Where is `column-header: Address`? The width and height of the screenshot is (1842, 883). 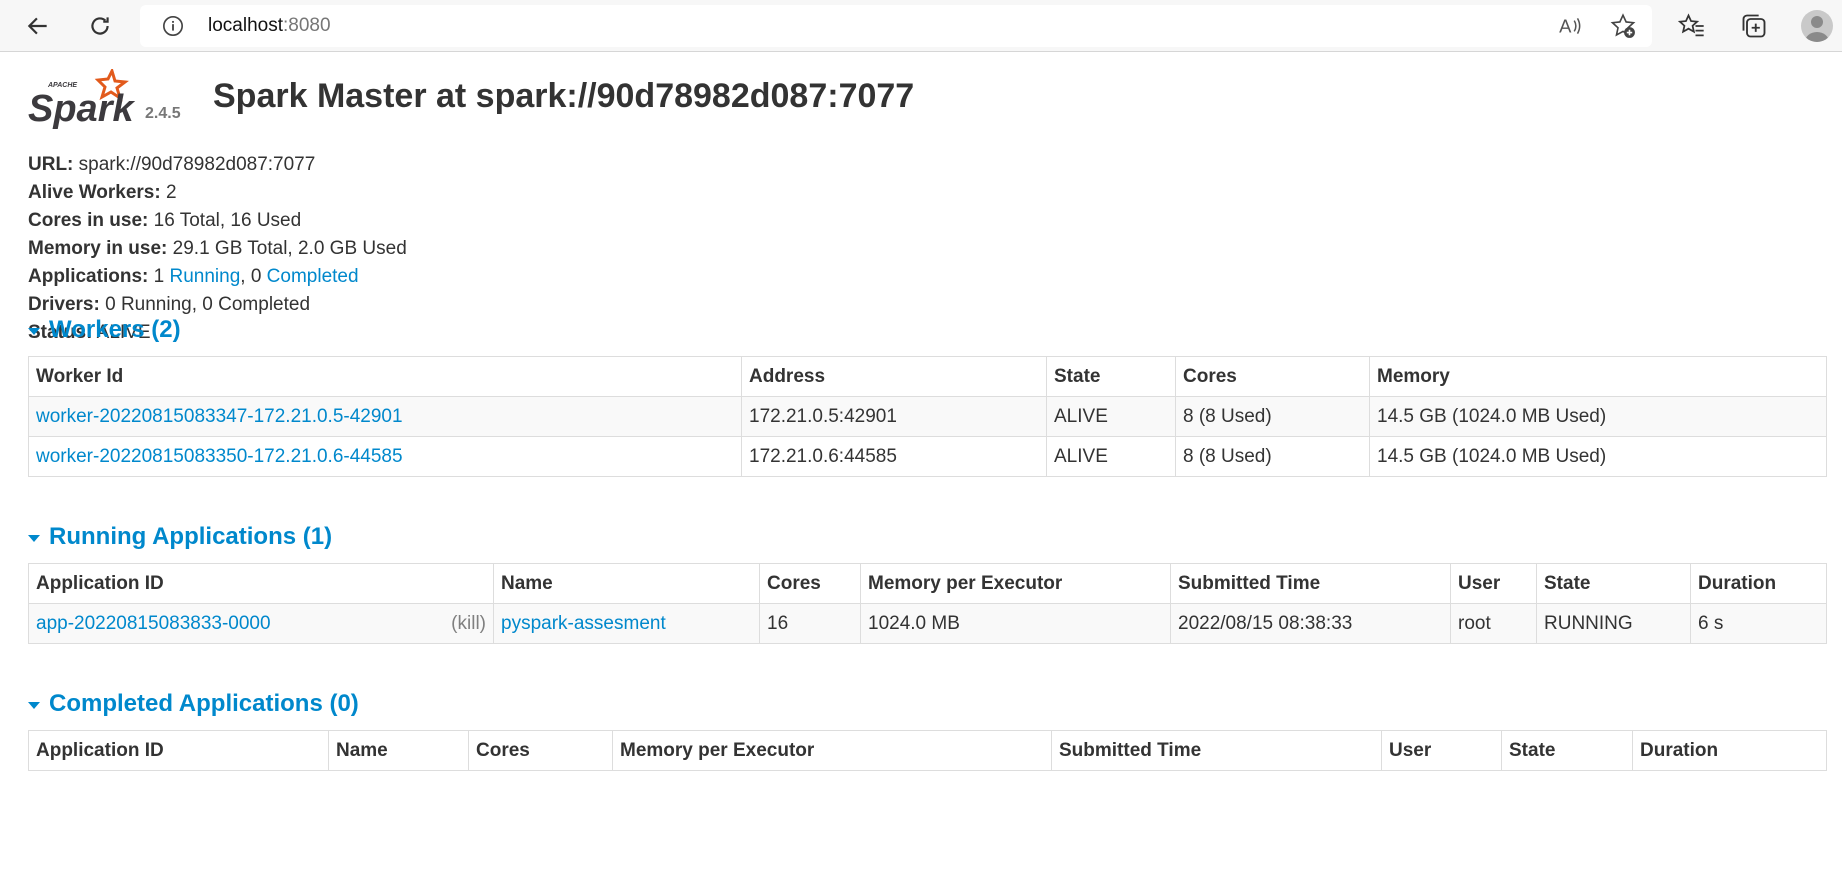
column-header: Address is located at coordinates (894, 376).